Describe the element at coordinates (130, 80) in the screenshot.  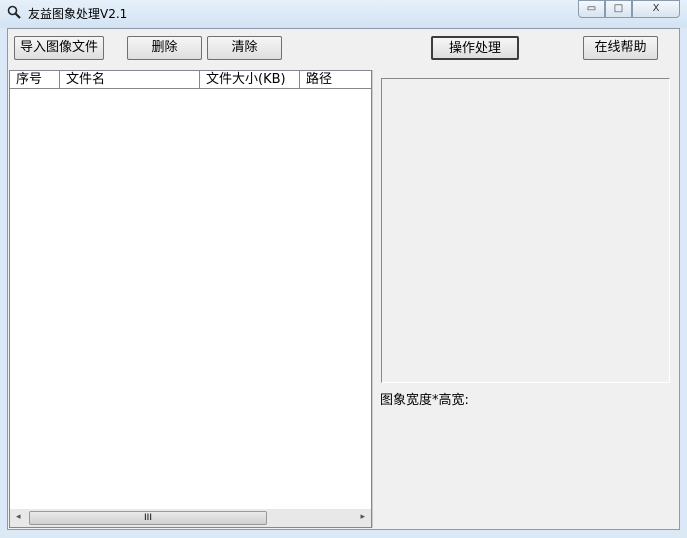
I see `column-header-filename: 文件名` at that location.